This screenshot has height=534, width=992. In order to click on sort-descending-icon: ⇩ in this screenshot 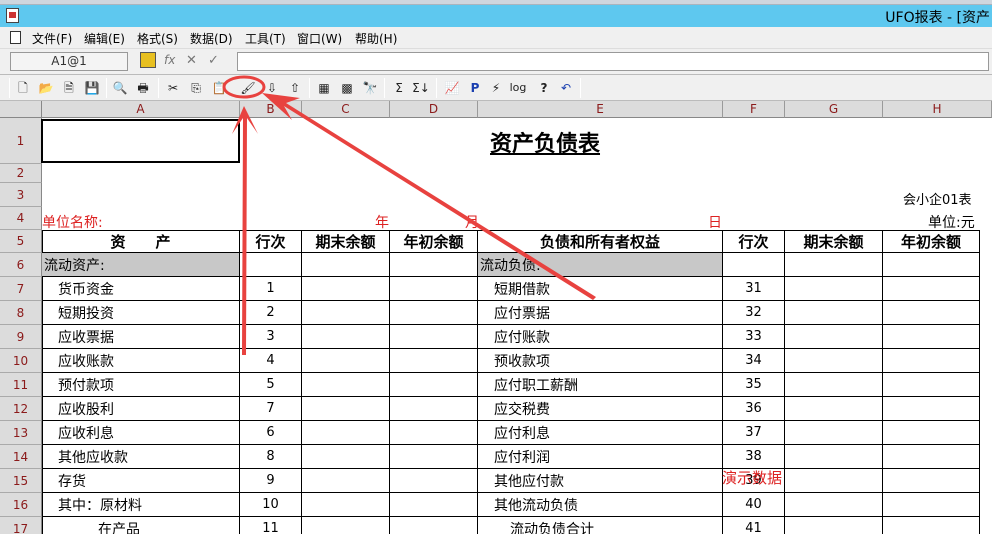, I will do `click(272, 88)`.